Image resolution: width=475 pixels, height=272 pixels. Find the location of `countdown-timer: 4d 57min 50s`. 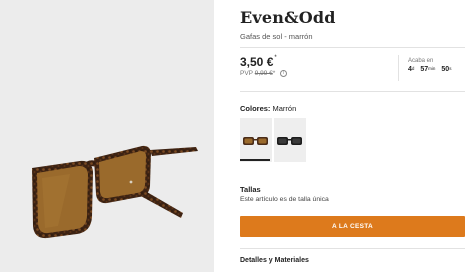

countdown-timer: 4d 57min 50s is located at coordinates (431, 69).